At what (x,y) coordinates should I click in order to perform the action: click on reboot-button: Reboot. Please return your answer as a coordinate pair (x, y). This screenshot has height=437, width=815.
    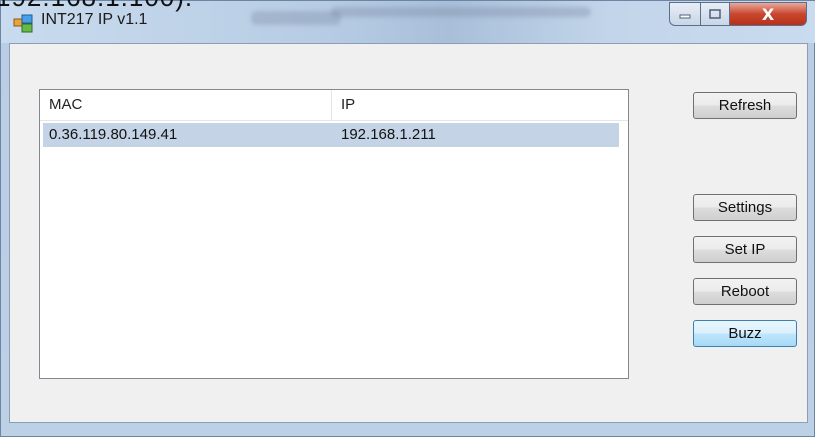
    Looking at the image, I should click on (745, 291).